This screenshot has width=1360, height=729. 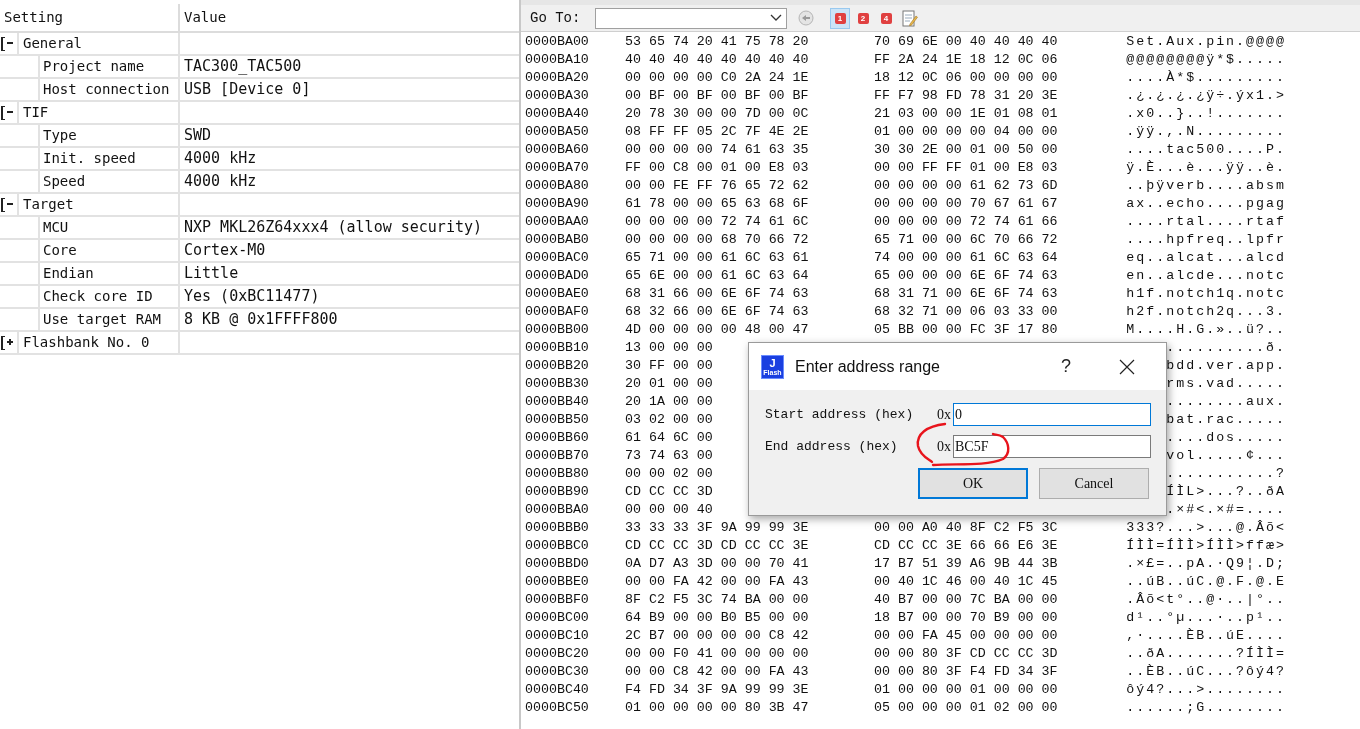 I want to click on address-field: 0, so click(x=1052, y=414).